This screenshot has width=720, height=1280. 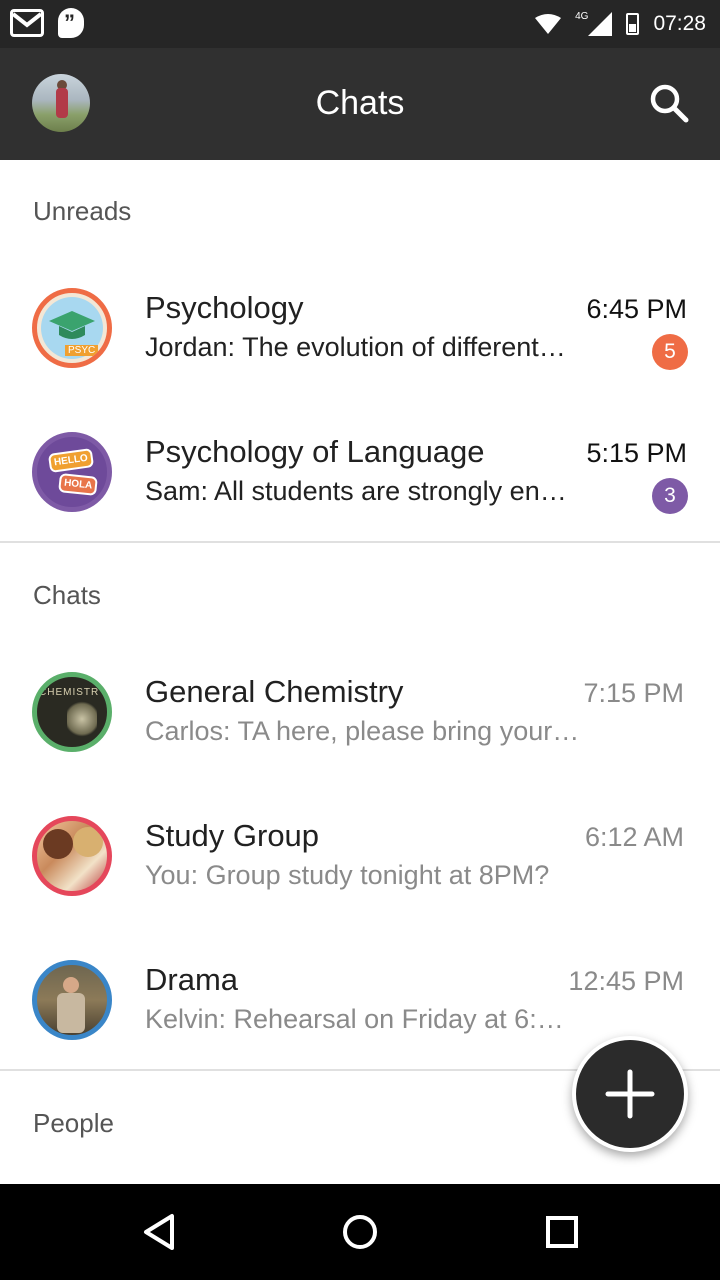 I want to click on avatar-chemistry-text: CHEMISTR, so click(x=69, y=692).